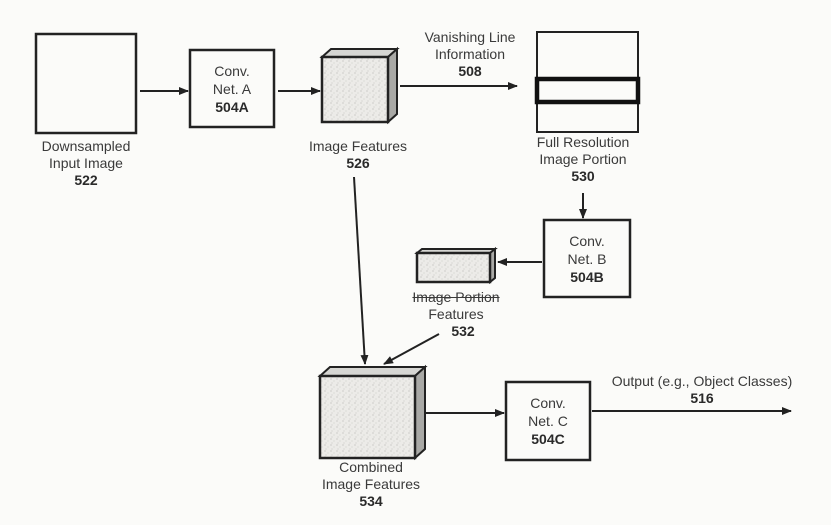 The image size is (831, 525). I want to click on combined-features-number: 534, so click(371, 501).